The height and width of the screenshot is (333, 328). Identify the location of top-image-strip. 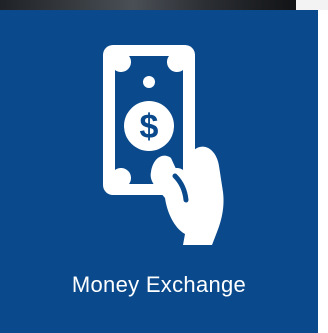
(148, 5).